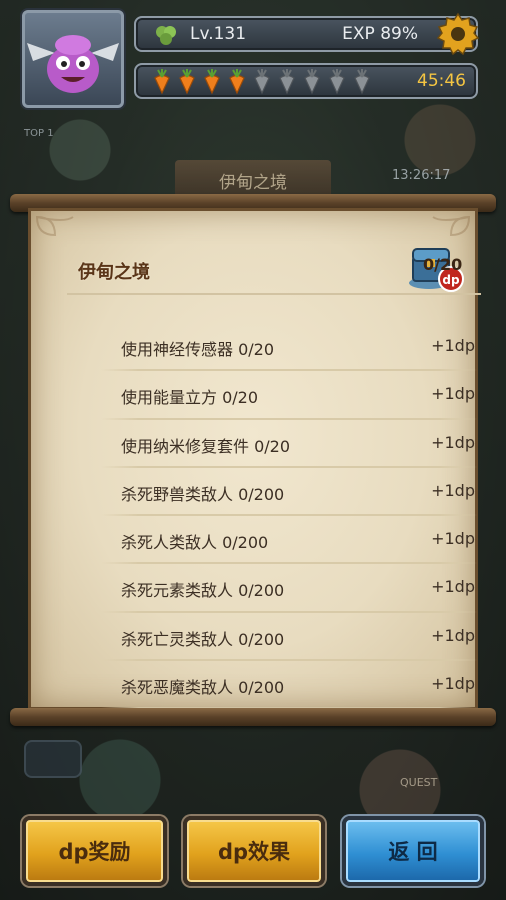 The width and height of the screenshot is (506, 900). What do you see at coordinates (195, 543) in the screenshot?
I see `task-label: 杀死人类敌人 0/200` at bounding box center [195, 543].